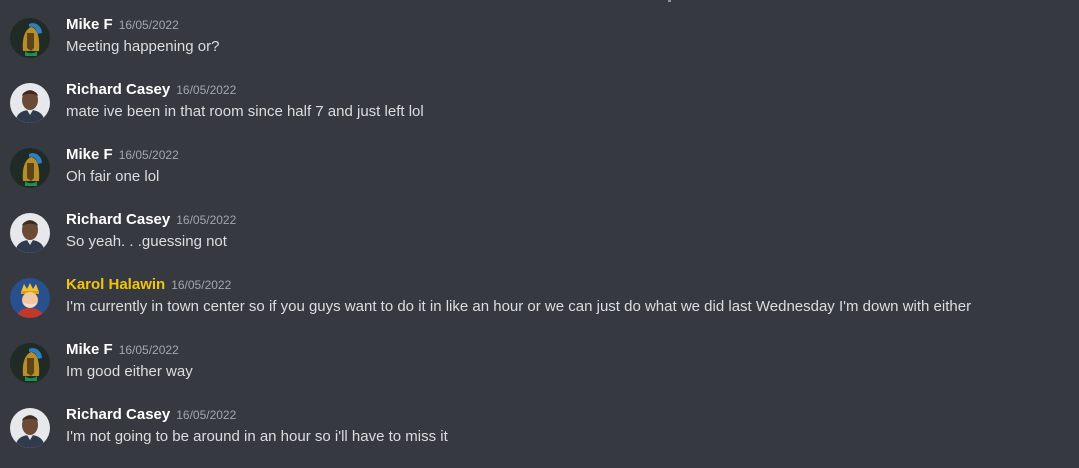 The height and width of the screenshot is (468, 1079). Describe the element at coordinates (539, 30) in the screenshot. I see `message-item: Mike F 16/05/2022 Meeting happening or?` at that location.